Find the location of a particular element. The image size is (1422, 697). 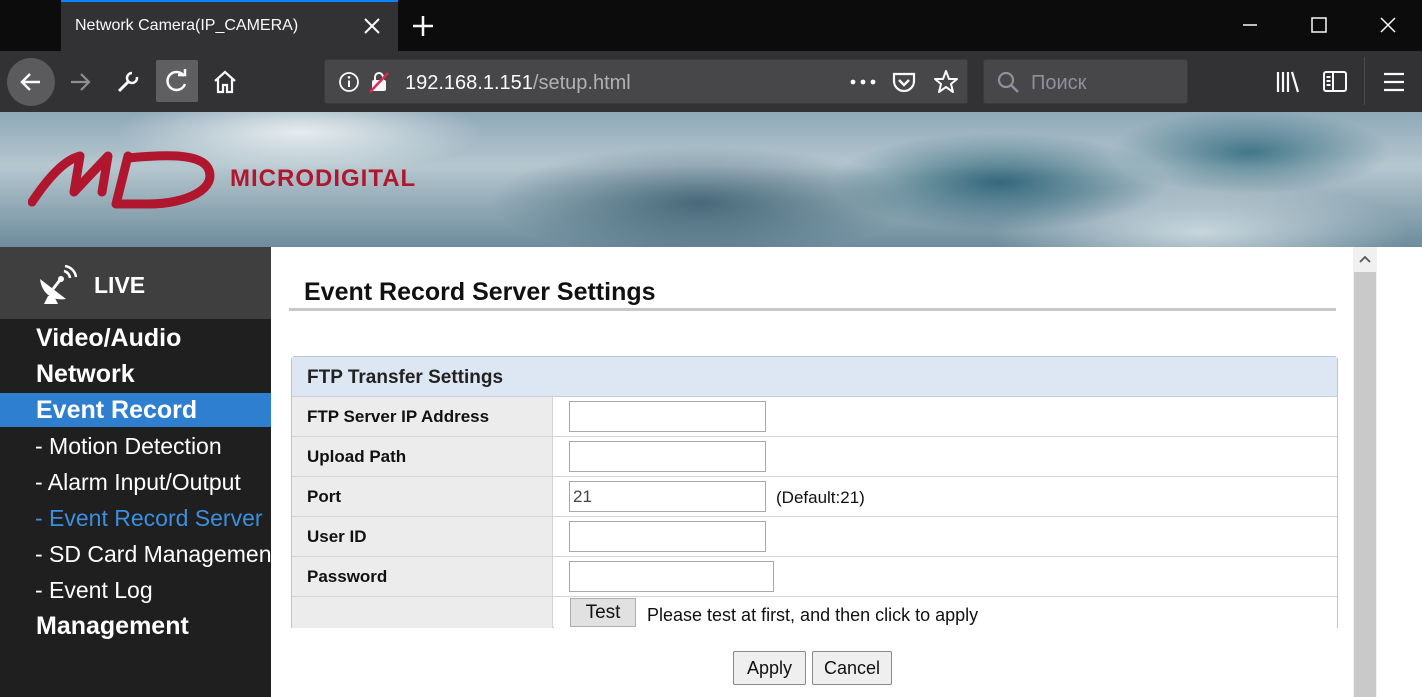

hamburger-menu-icon is located at coordinates (1394, 82).